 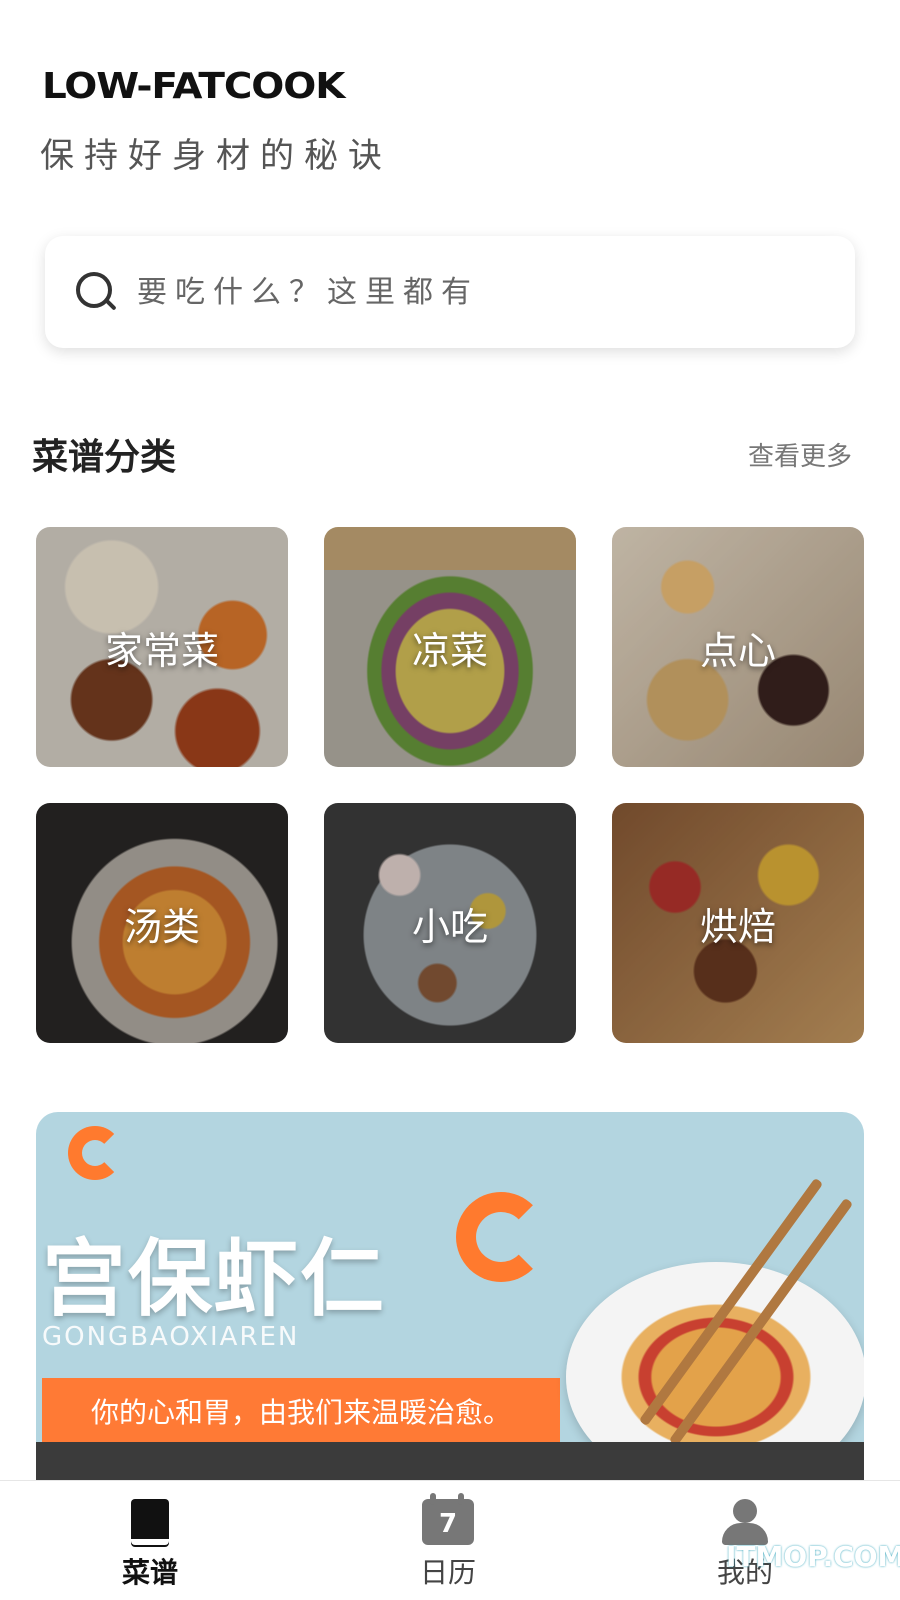 I want to click on category-tile-soups: 汤类, so click(x=162, y=923).